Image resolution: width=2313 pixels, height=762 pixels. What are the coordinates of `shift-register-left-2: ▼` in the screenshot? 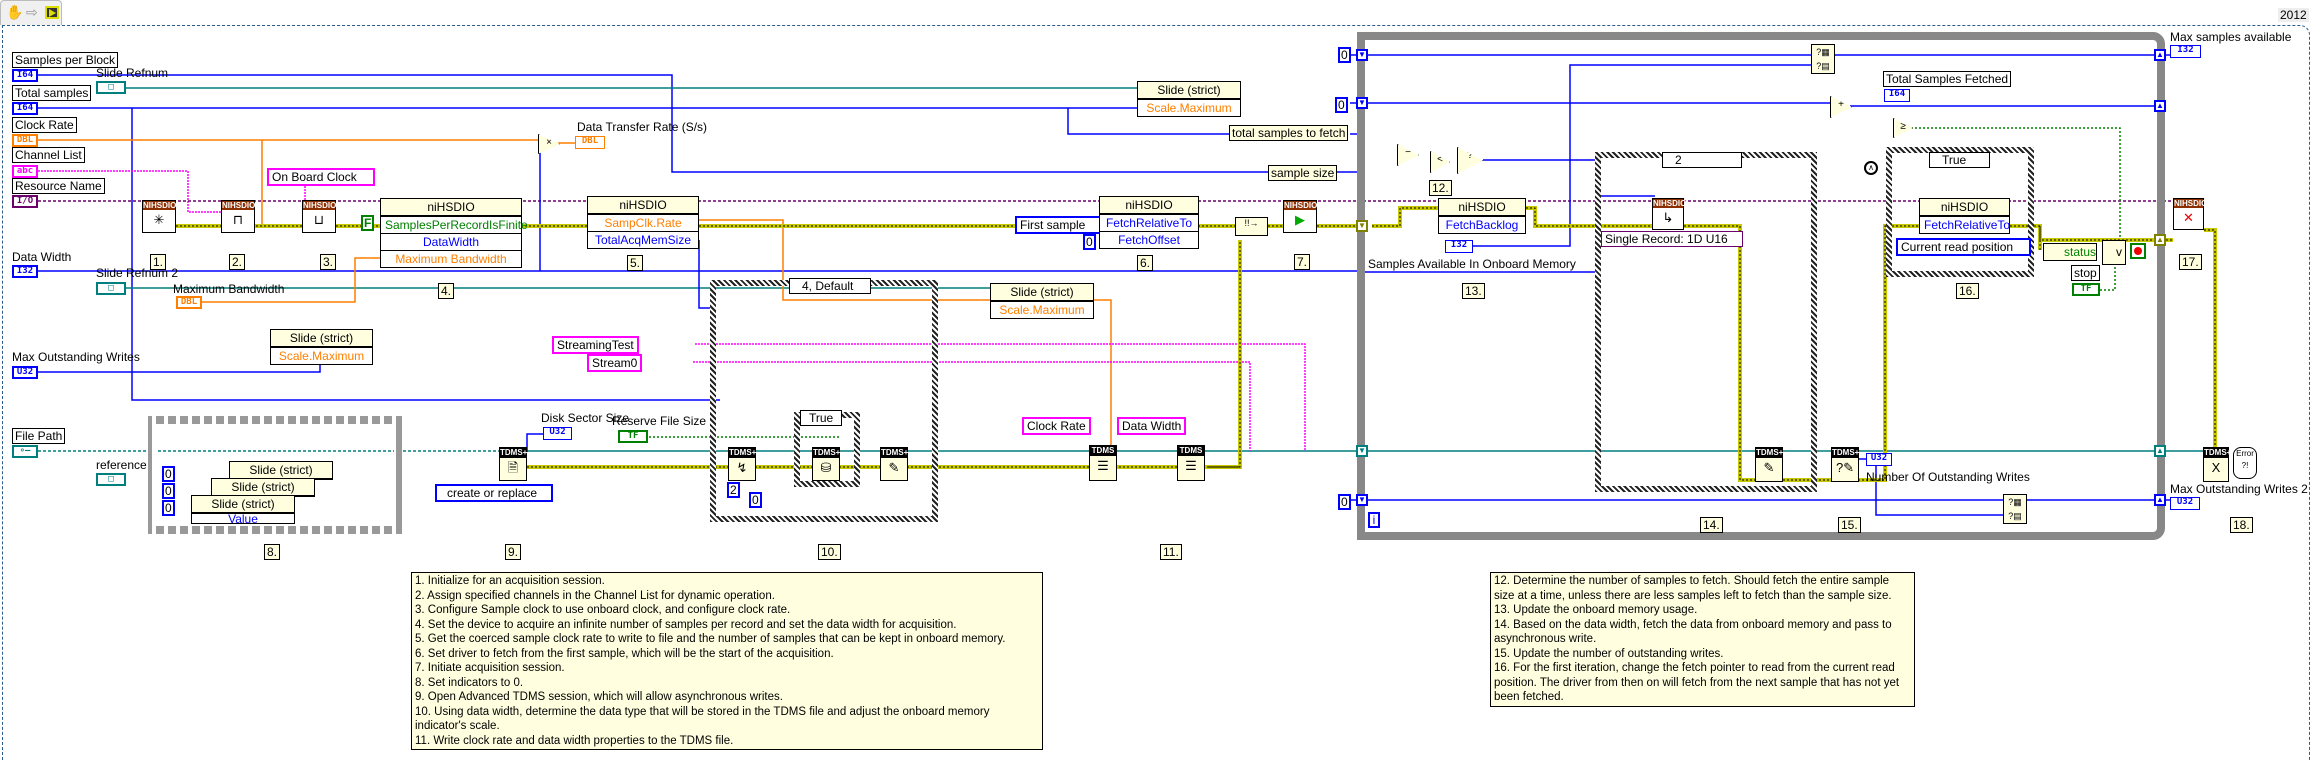 It's located at (1362, 103).